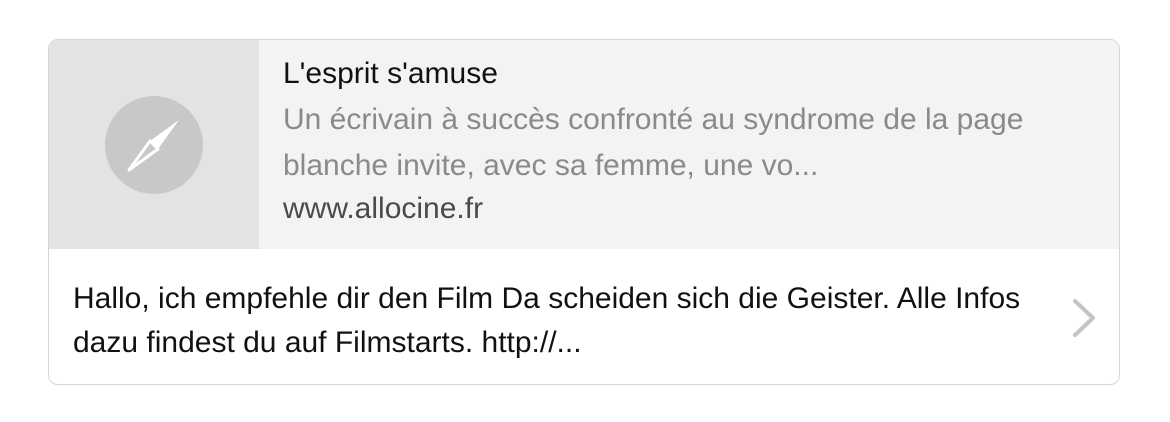 This screenshot has height=422, width=1170. What do you see at coordinates (1084, 318) in the screenshot?
I see `chevron-right-icon` at bounding box center [1084, 318].